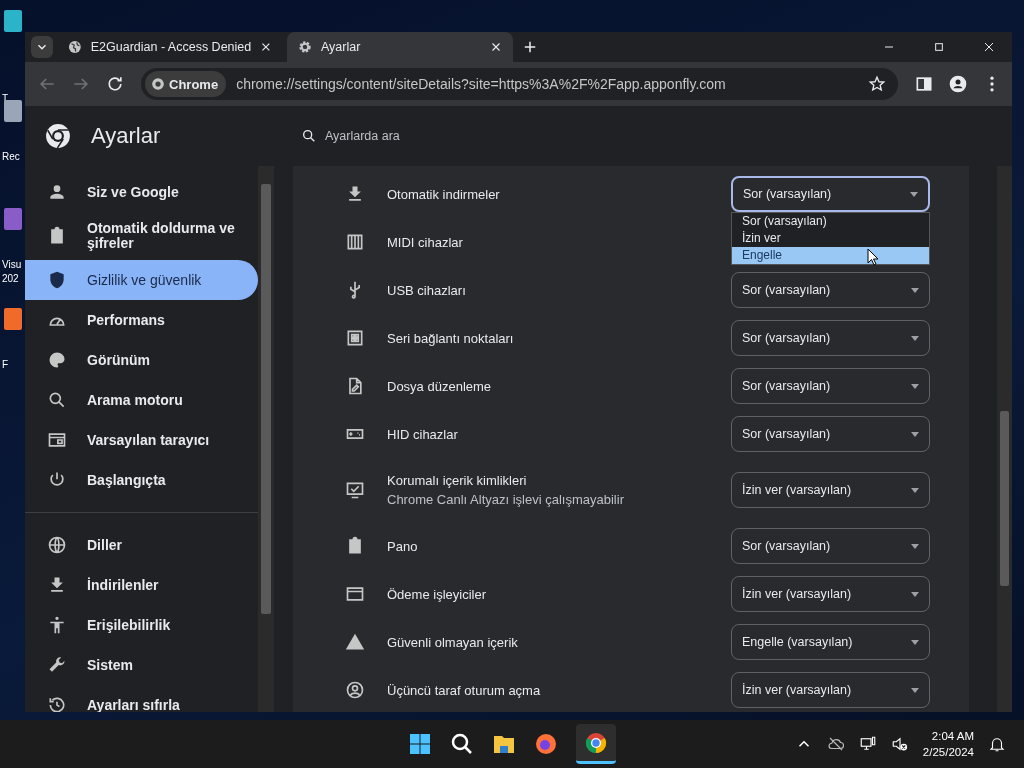  I want to click on dropdown-option: Engelle, so click(830, 255).